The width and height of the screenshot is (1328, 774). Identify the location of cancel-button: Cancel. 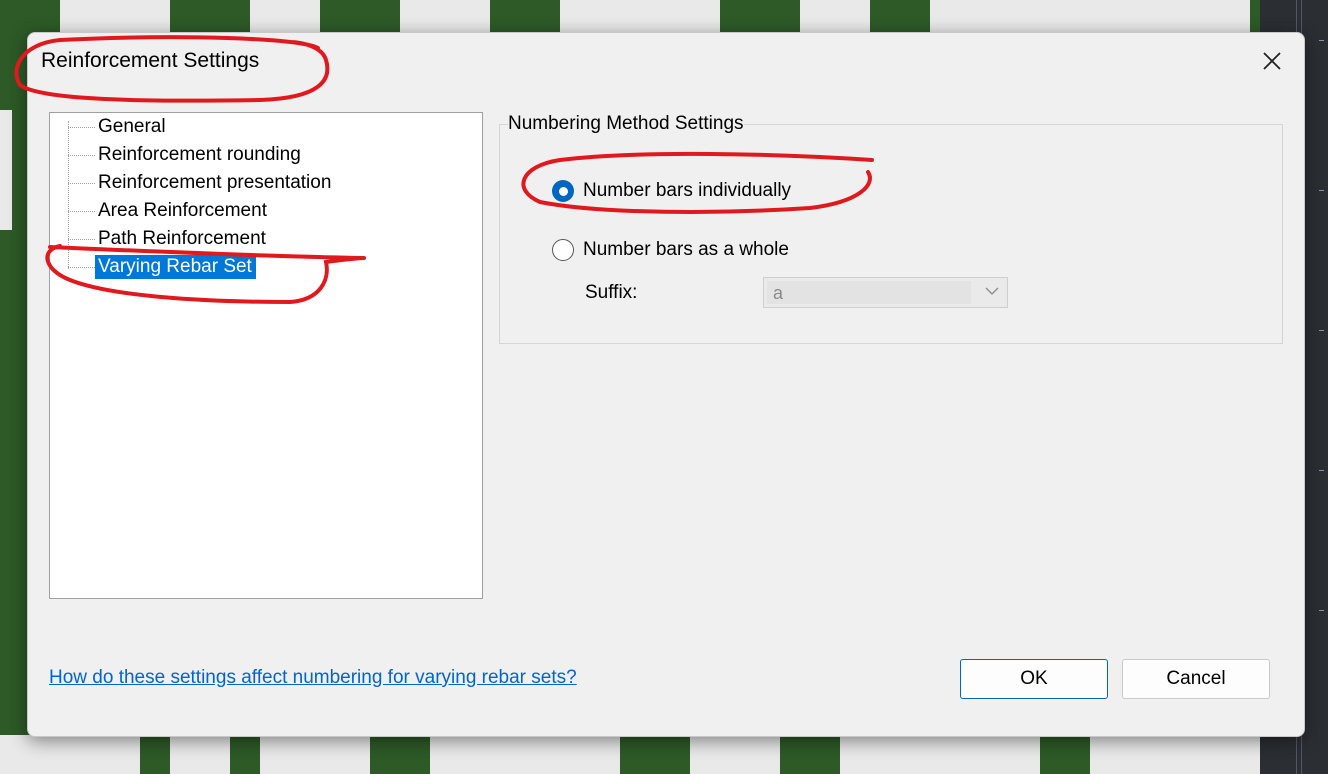
(1196, 679).